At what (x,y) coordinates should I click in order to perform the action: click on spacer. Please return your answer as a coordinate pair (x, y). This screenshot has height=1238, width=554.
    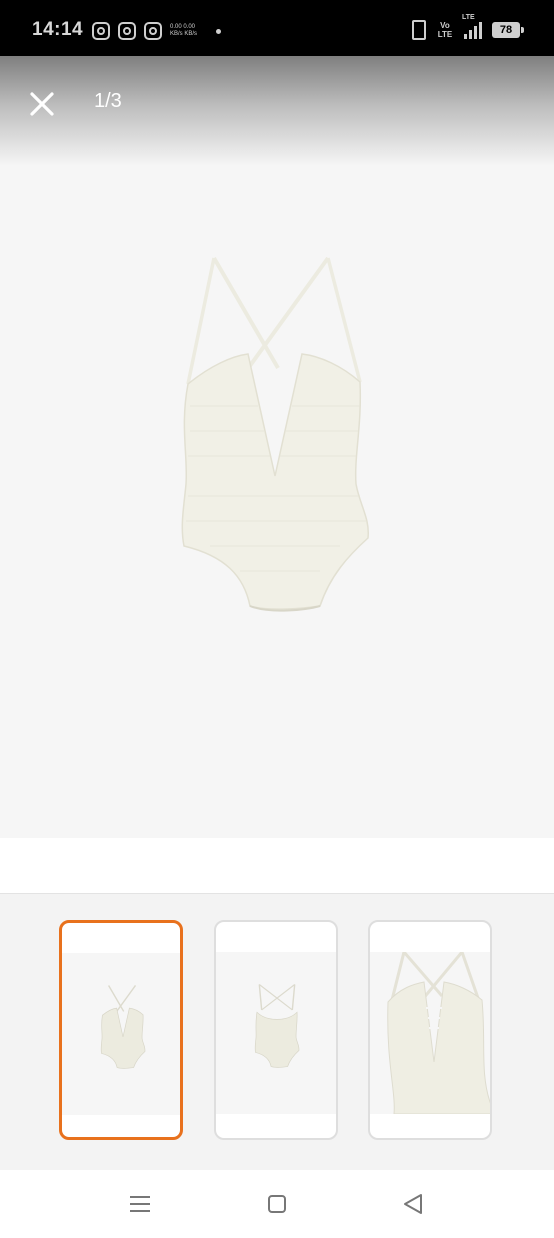
    Looking at the image, I should click on (277, 866).